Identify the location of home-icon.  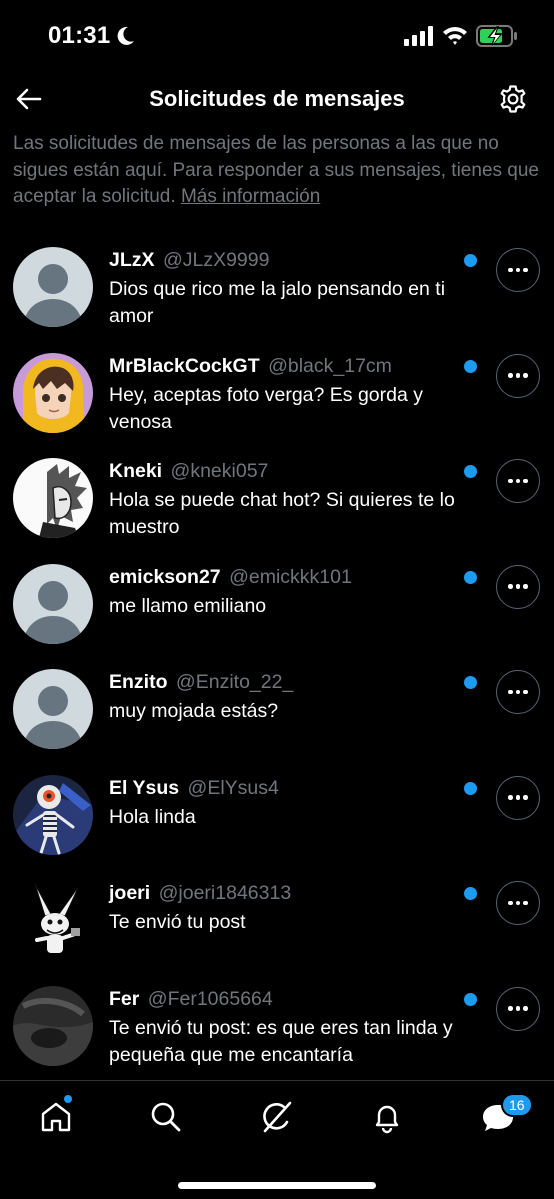
(56, 1117).